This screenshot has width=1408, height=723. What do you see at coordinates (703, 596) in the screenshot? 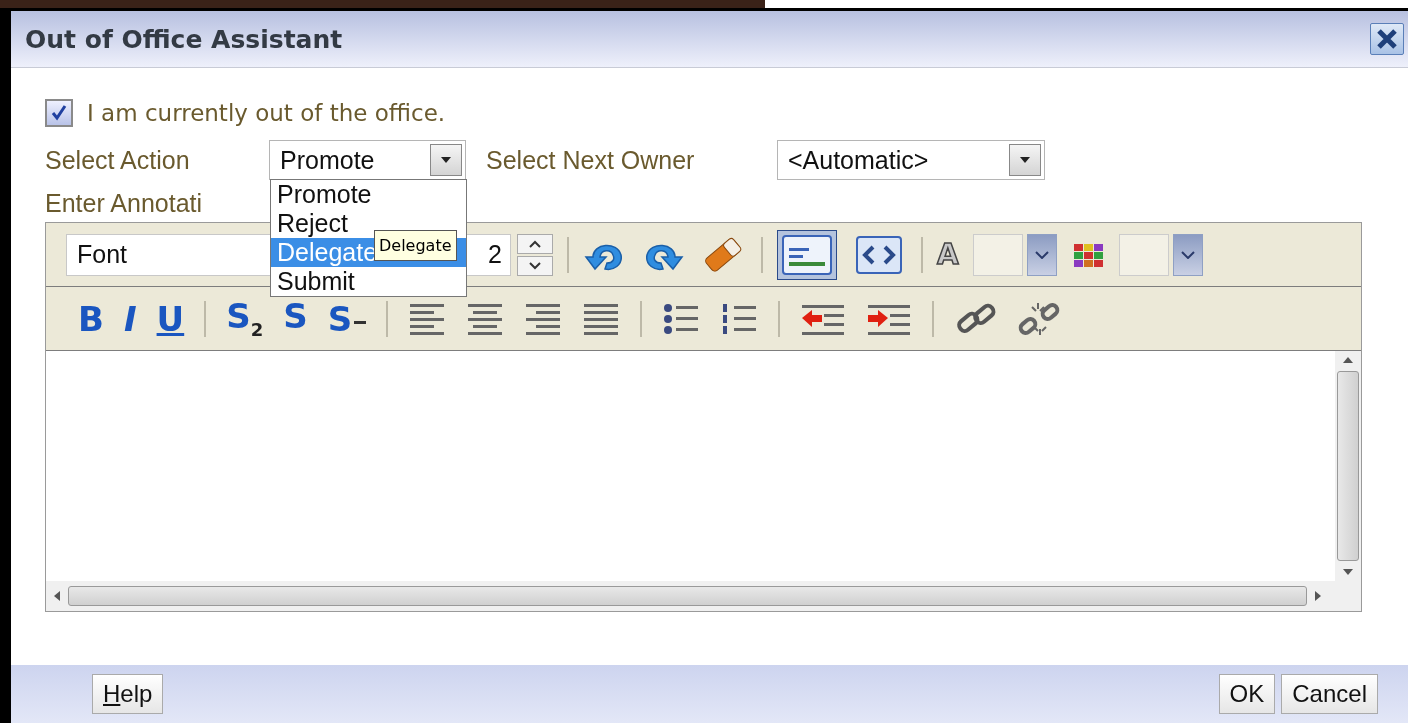
I see `horizontal-scrollbar` at bounding box center [703, 596].